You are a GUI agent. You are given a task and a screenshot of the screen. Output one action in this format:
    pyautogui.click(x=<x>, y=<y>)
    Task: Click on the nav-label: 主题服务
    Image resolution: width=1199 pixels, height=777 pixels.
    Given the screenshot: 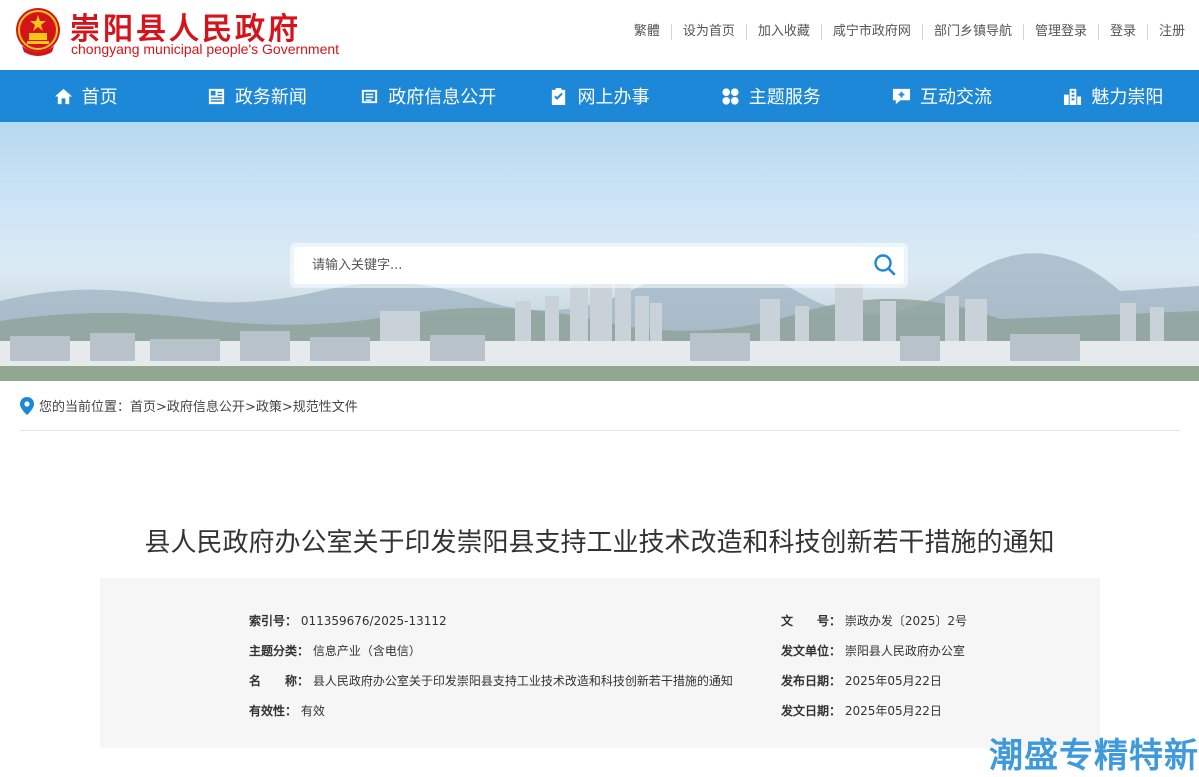 What is the action you would take?
    pyautogui.click(x=784, y=97)
    